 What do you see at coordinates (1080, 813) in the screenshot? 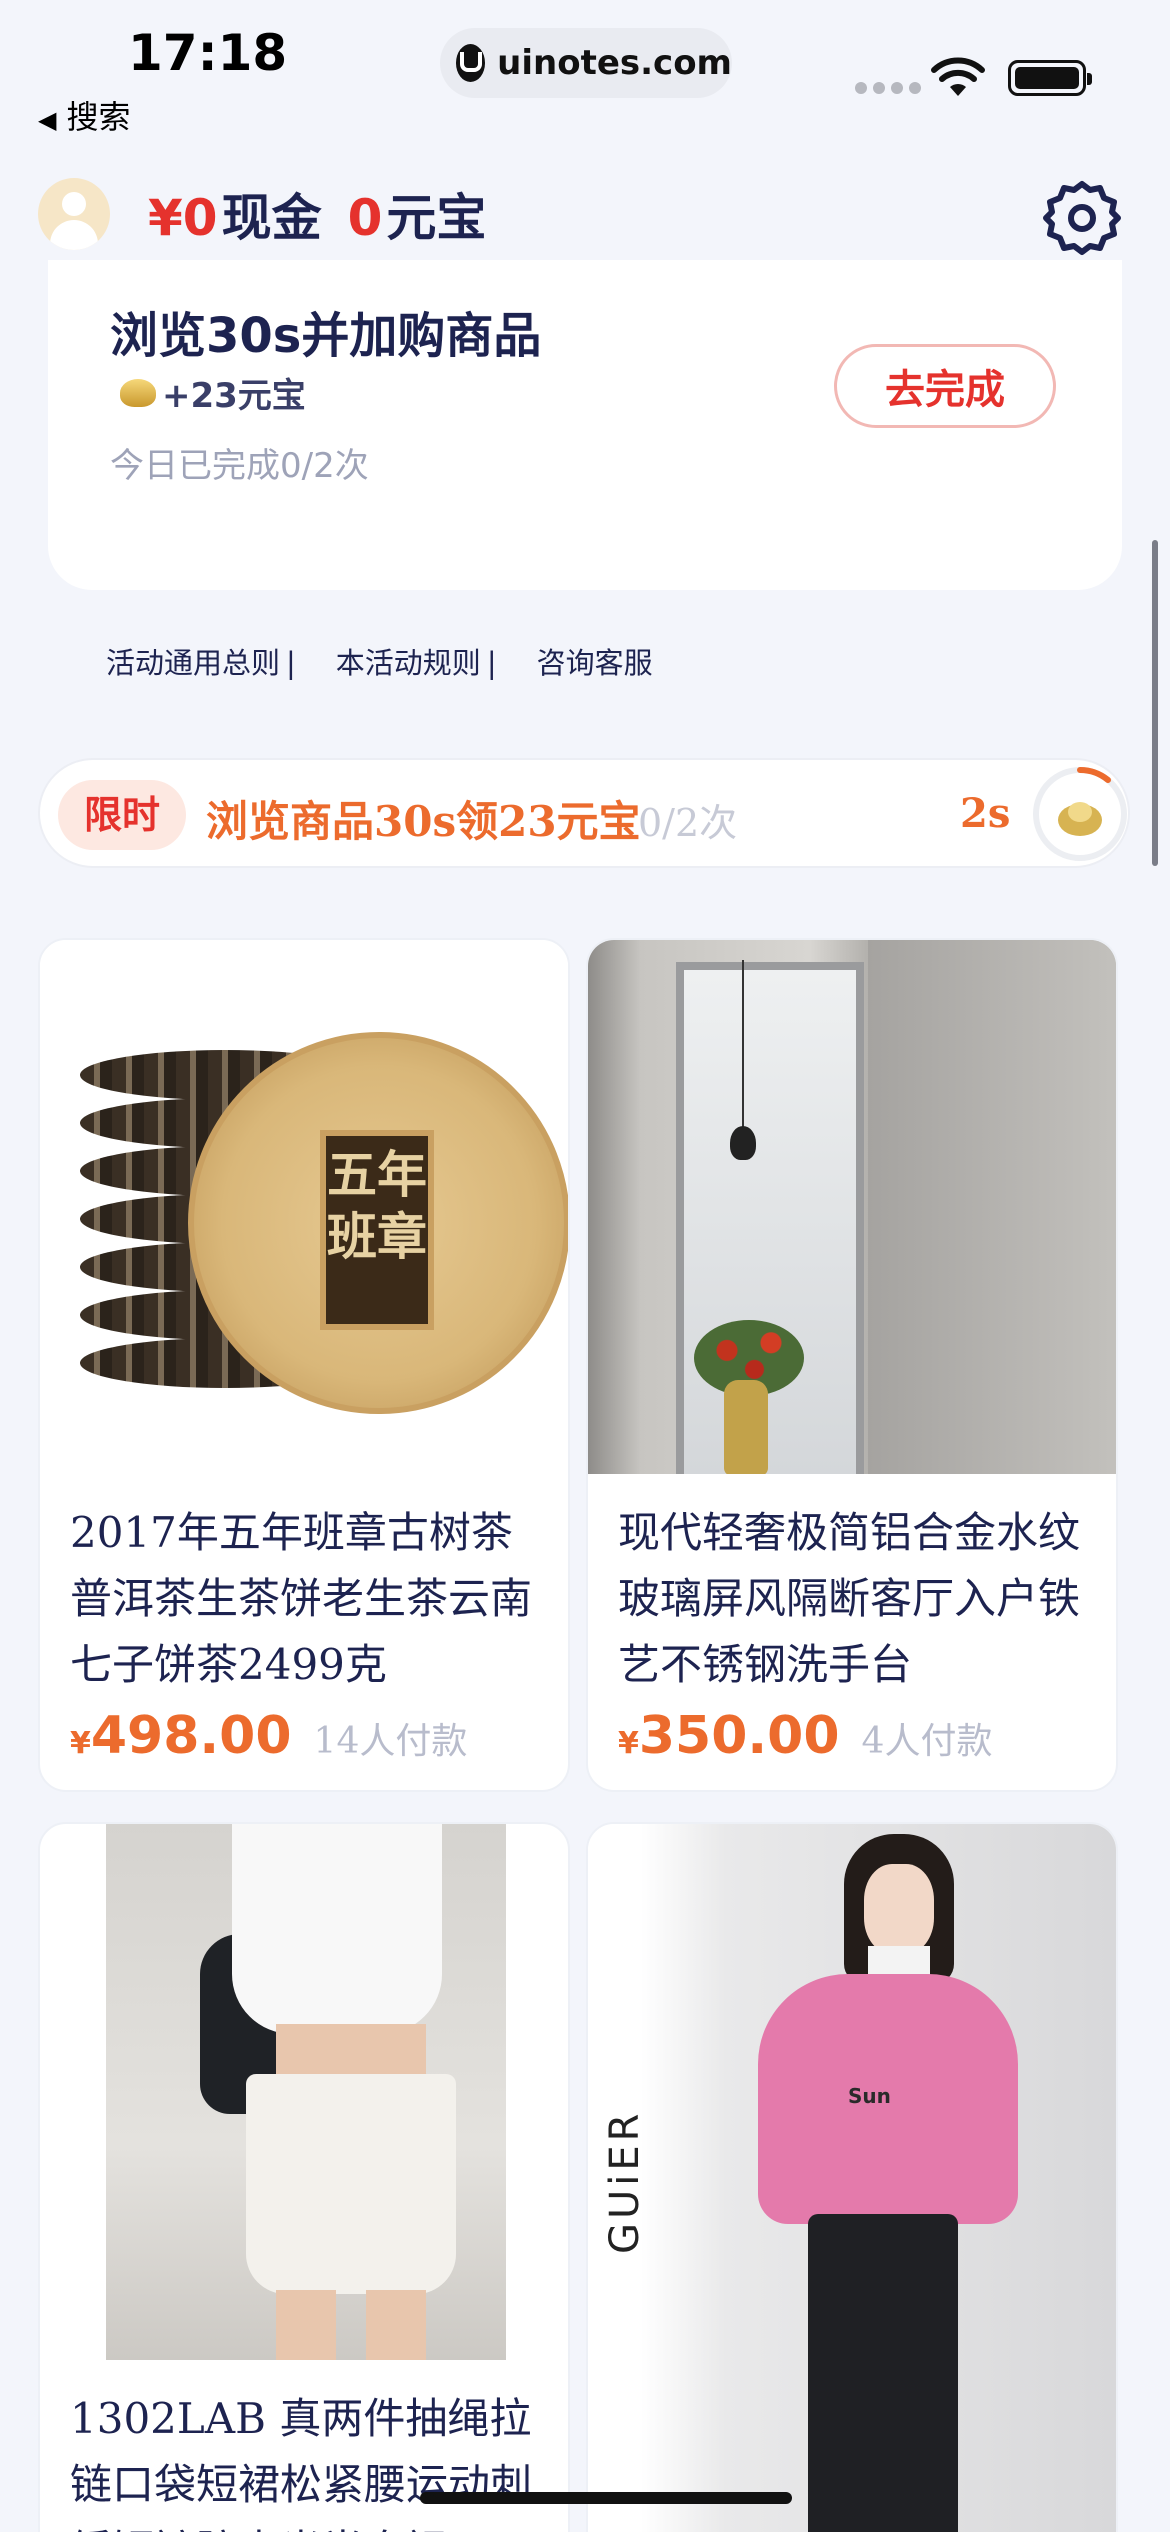
I see `timer-ring-icon` at bounding box center [1080, 813].